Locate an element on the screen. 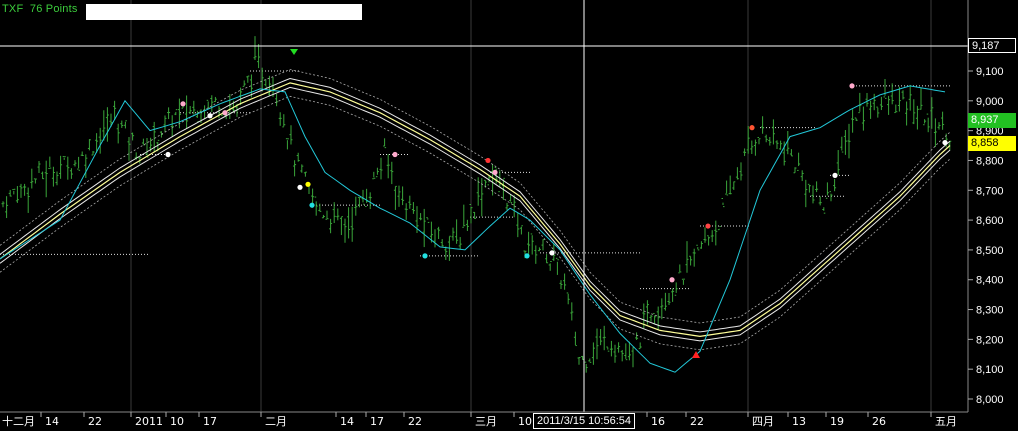 Image resolution: width=1018 pixels, height=431 pixels. crosshair-time-badge: 2011/3/15 10:56:54 is located at coordinates (584, 421).